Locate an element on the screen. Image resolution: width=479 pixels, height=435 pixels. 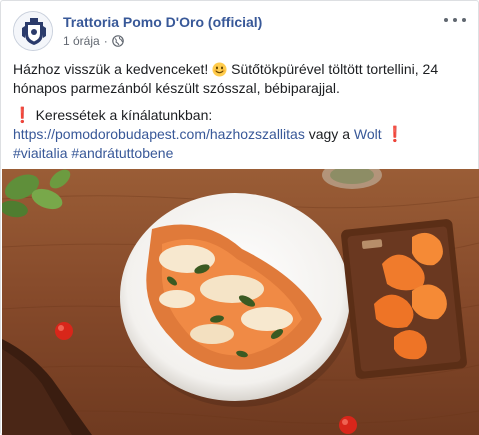
crest-logo is located at coordinates (33, 31).